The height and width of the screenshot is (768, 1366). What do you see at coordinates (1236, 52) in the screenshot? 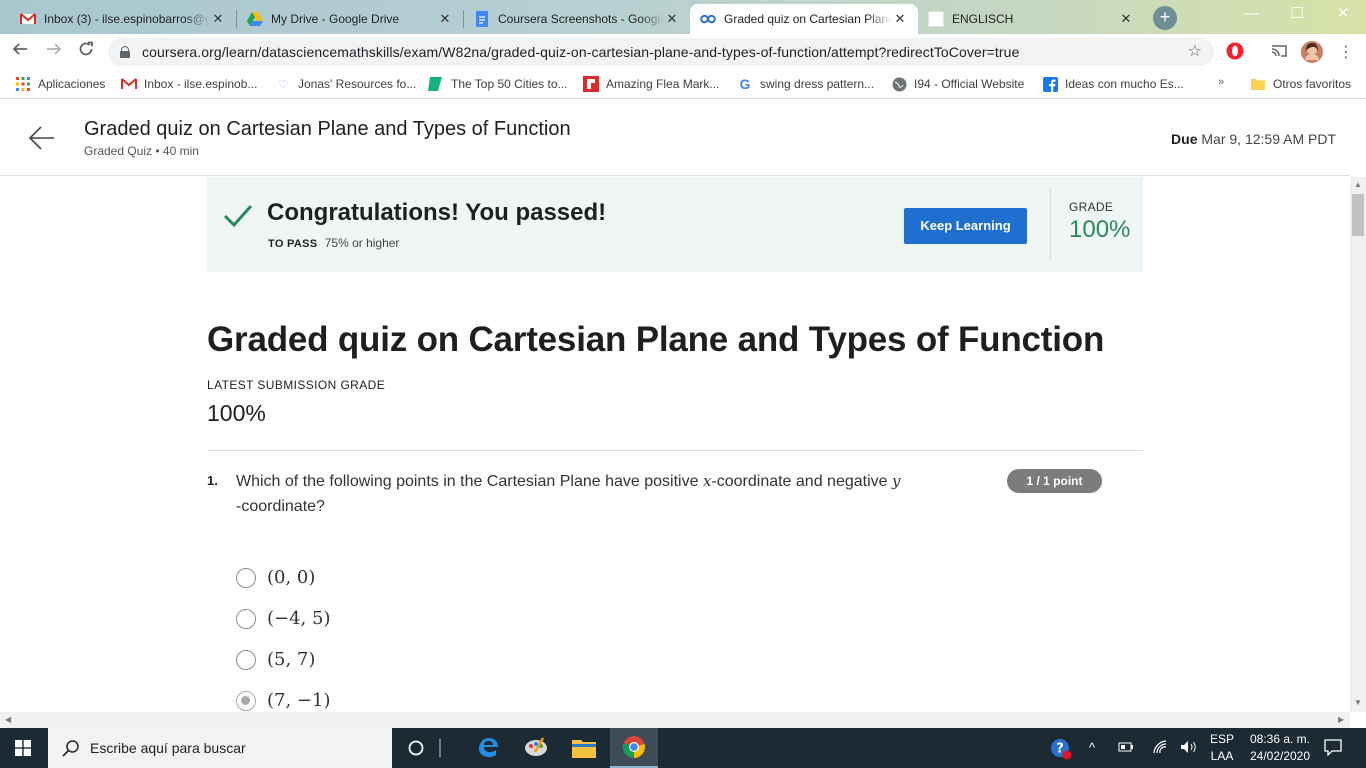
I see `opera-extension-icon` at bounding box center [1236, 52].